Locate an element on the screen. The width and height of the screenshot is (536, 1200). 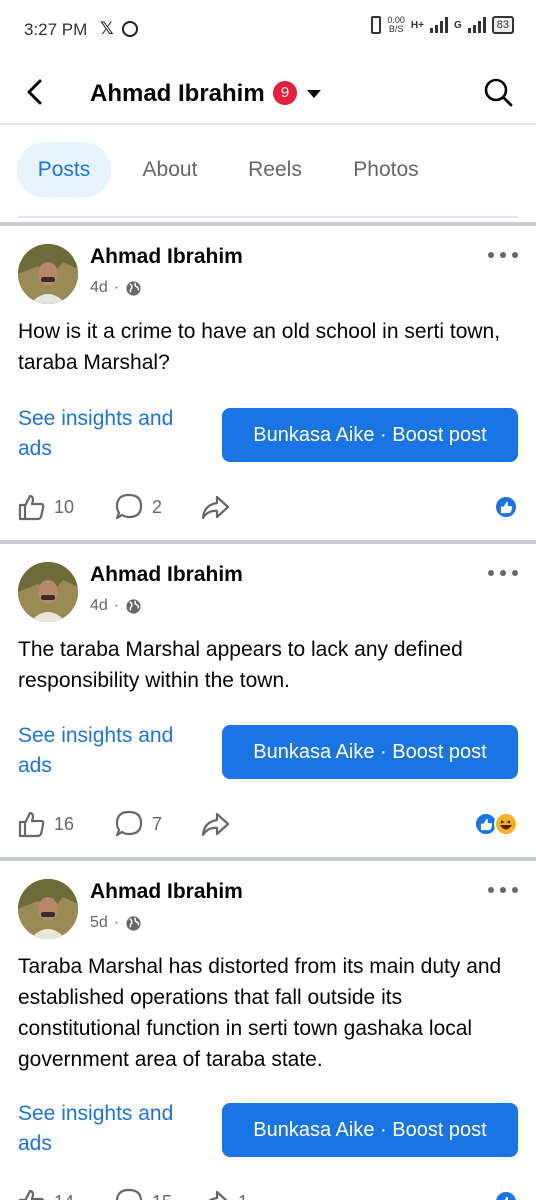
post-meta: 5d · is located at coordinates (116, 923).